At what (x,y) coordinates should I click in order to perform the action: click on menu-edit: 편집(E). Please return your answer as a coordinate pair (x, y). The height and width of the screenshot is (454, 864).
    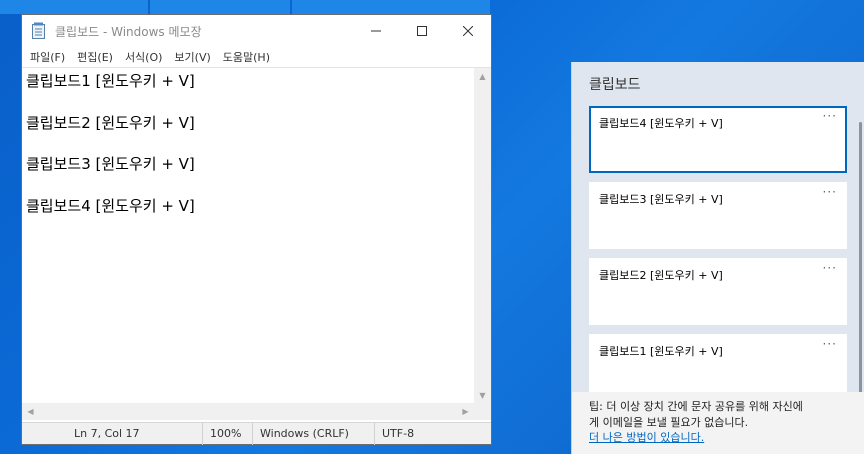
    Looking at the image, I should click on (95, 57).